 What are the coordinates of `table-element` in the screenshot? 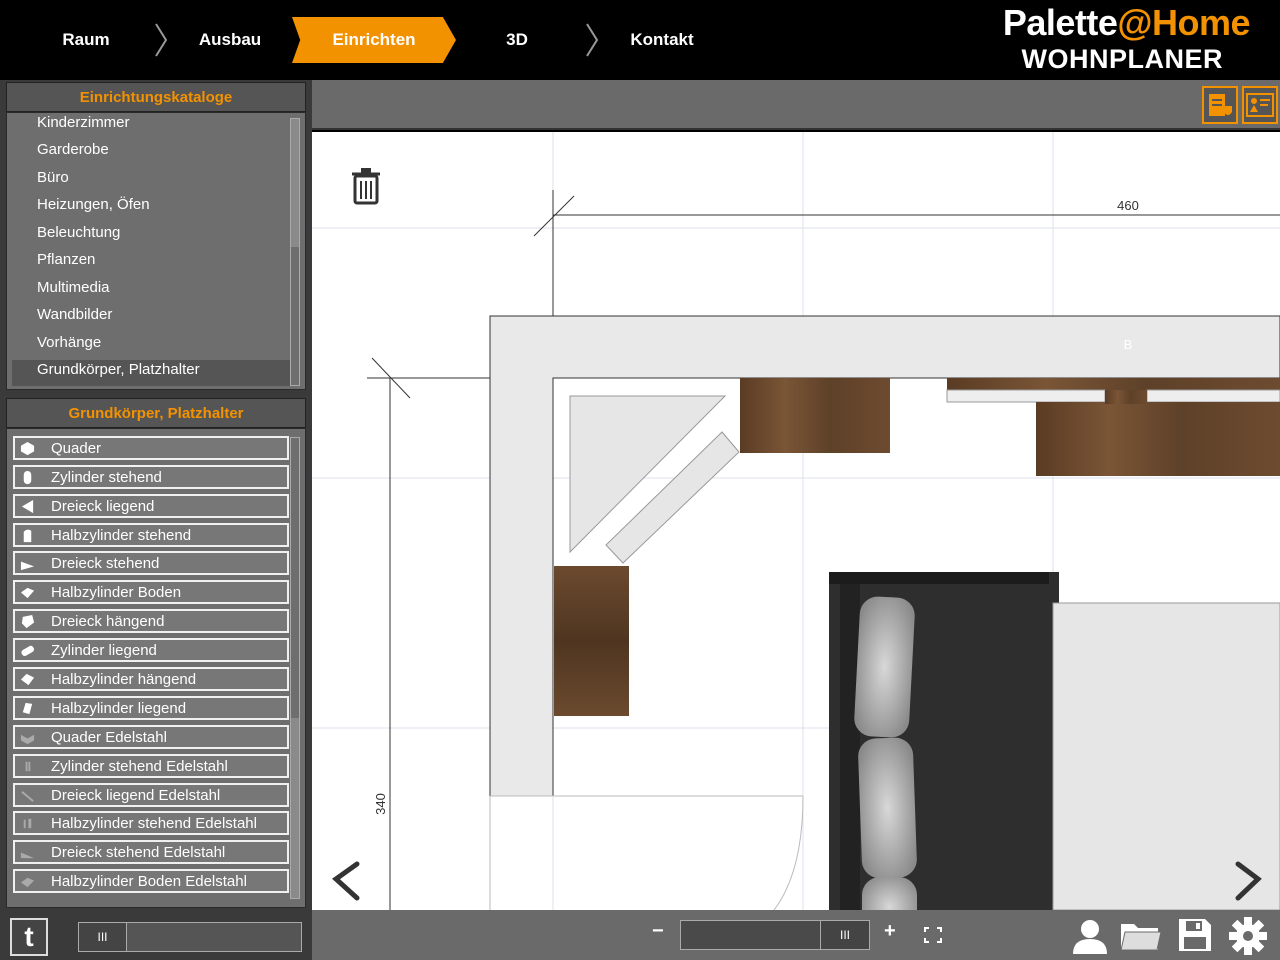 It's located at (1166, 756).